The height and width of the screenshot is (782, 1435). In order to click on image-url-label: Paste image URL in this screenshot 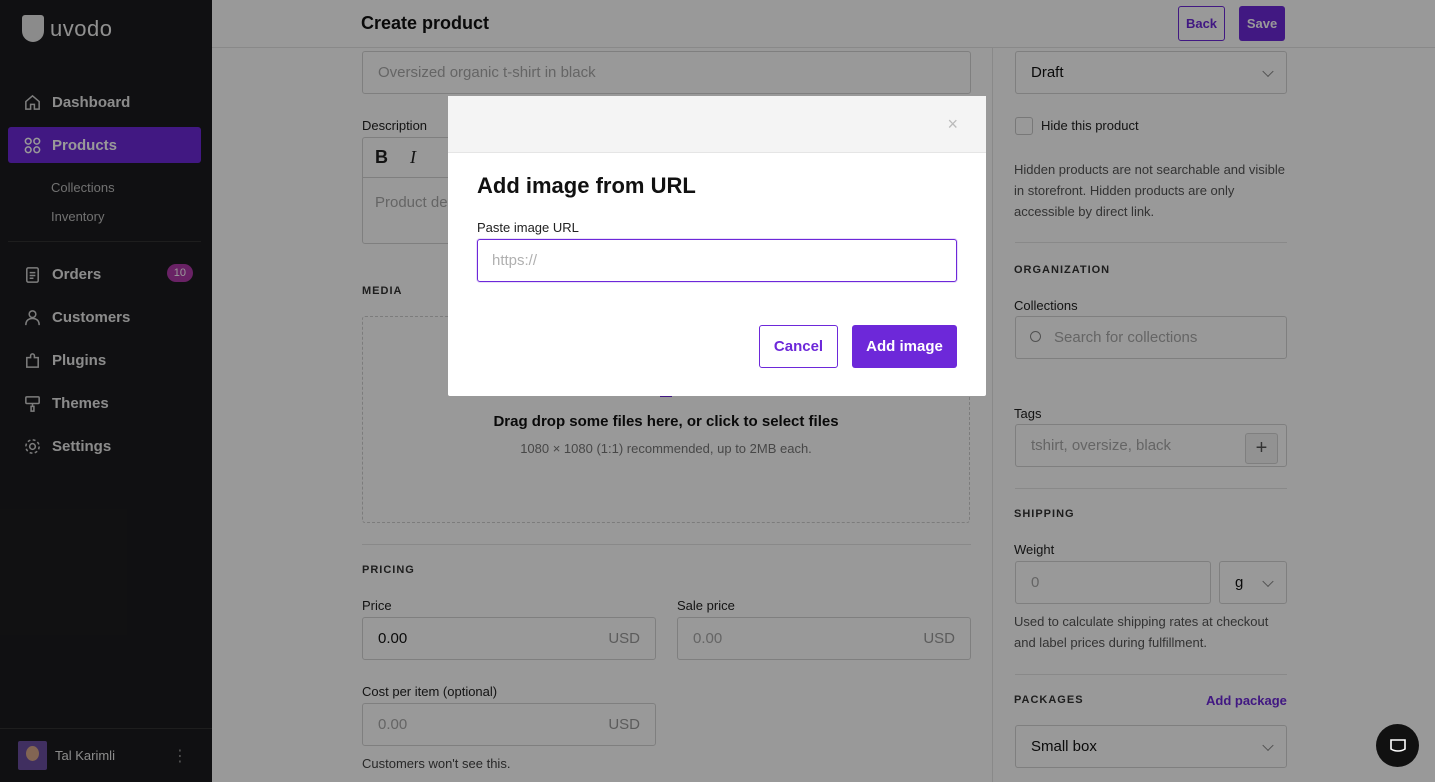, I will do `click(528, 227)`.